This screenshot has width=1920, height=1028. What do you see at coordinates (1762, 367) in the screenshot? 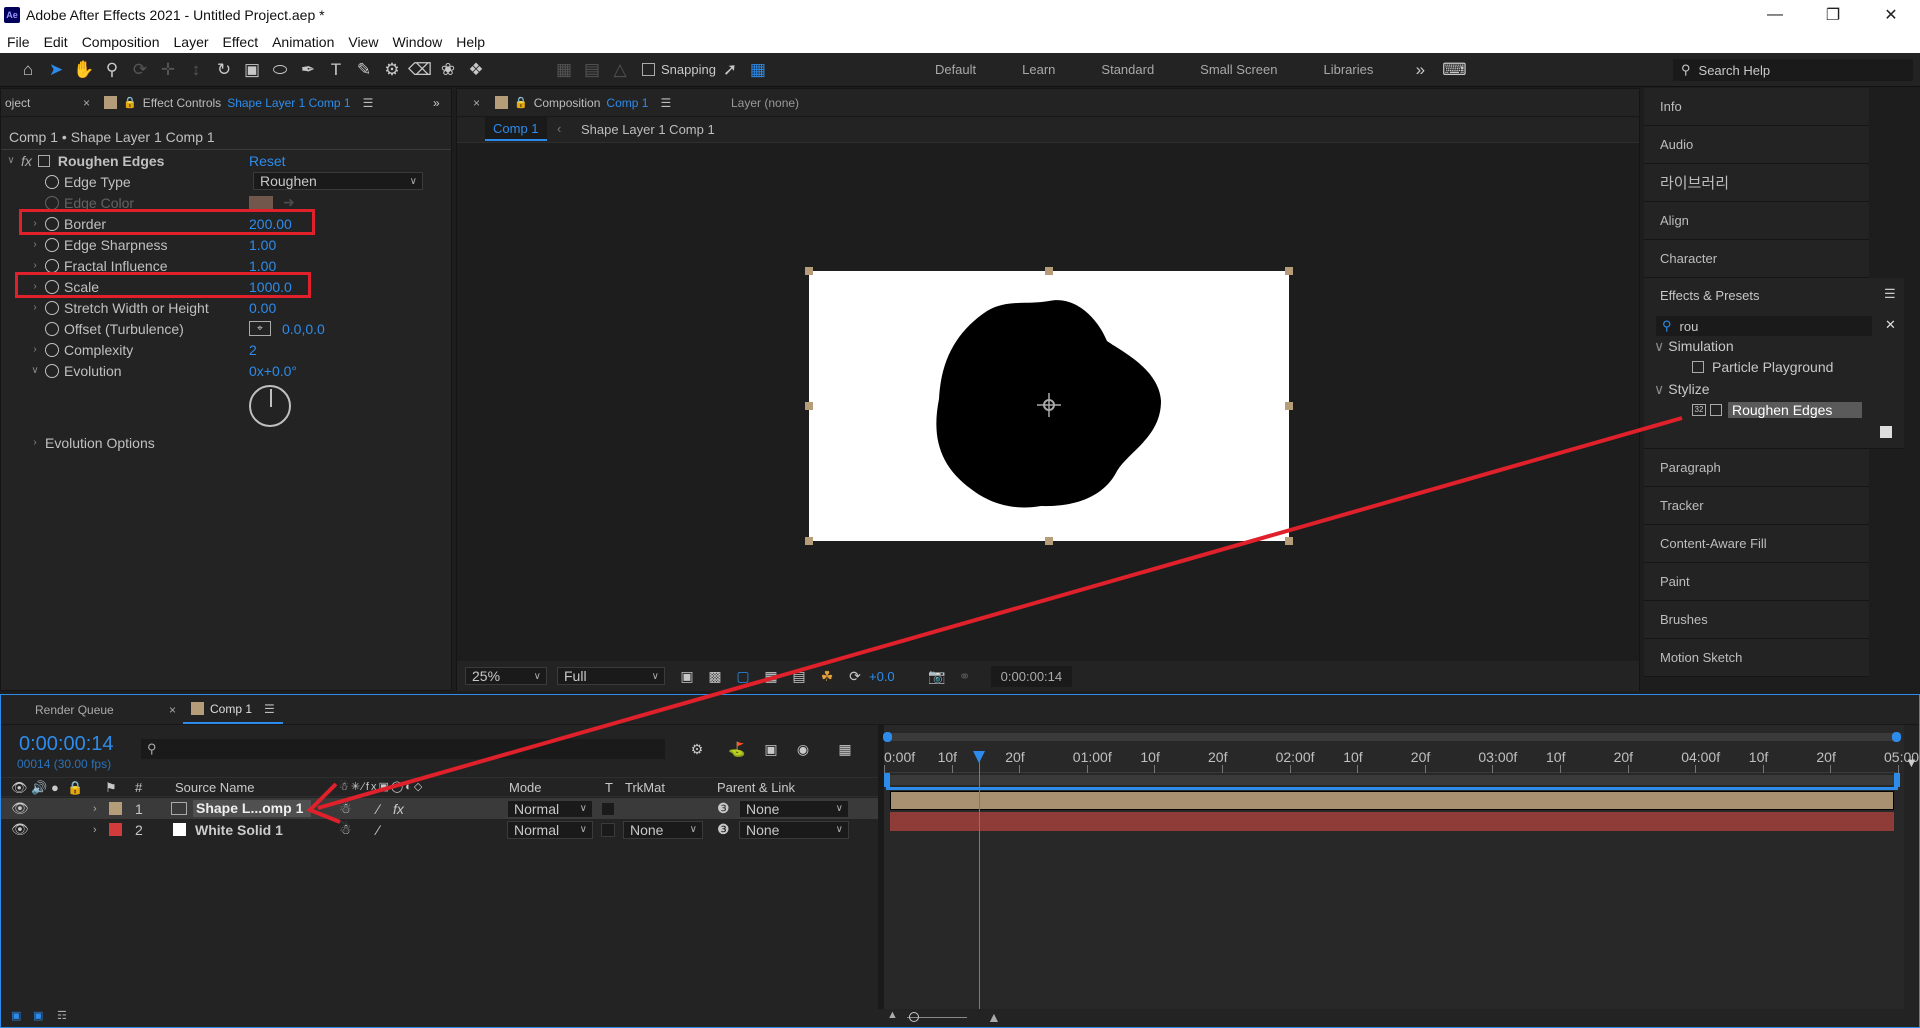
I see `effect-particle-playground: Particle Playground` at bounding box center [1762, 367].